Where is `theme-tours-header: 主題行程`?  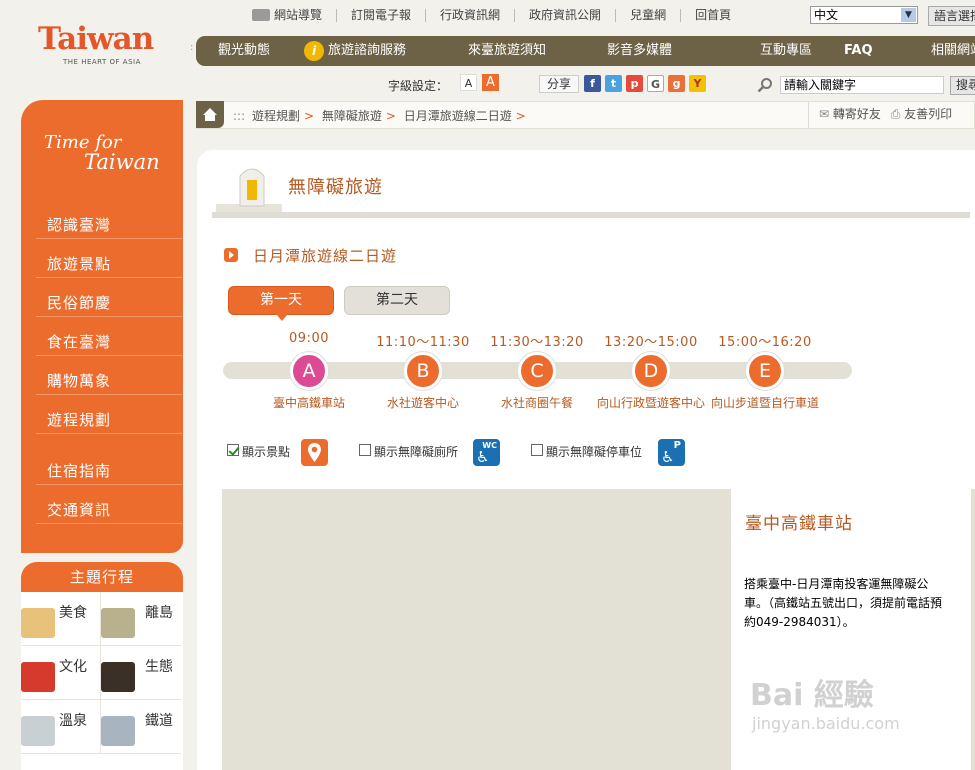 theme-tours-header: 主題行程 is located at coordinates (102, 577).